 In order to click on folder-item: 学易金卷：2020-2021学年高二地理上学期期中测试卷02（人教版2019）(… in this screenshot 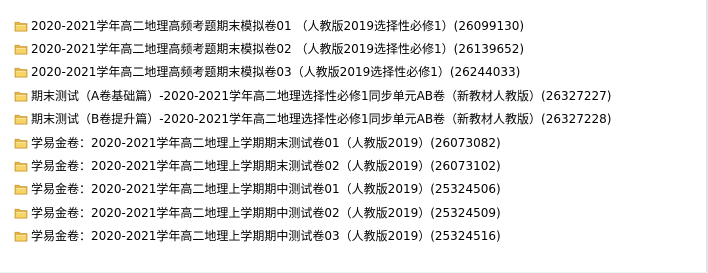, I will do `click(359, 212)`.